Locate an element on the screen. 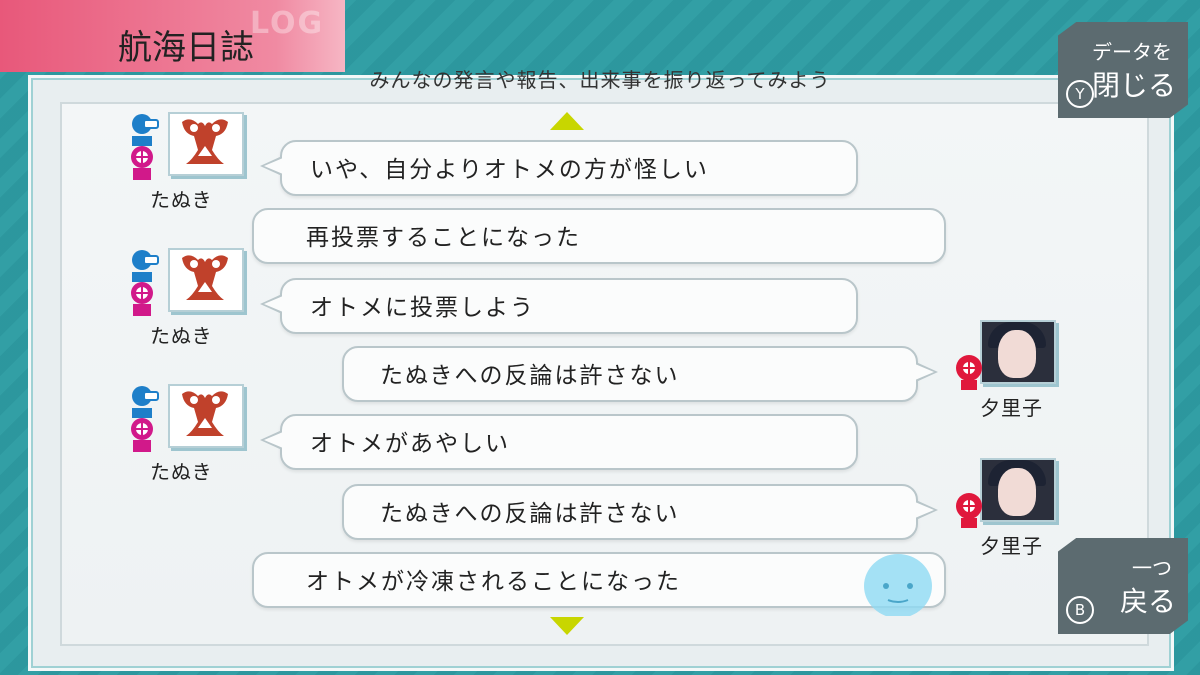 Image resolution: width=1200 pixels, height=675 pixels. close-data-button: データを 閉じる Y is located at coordinates (1123, 70).